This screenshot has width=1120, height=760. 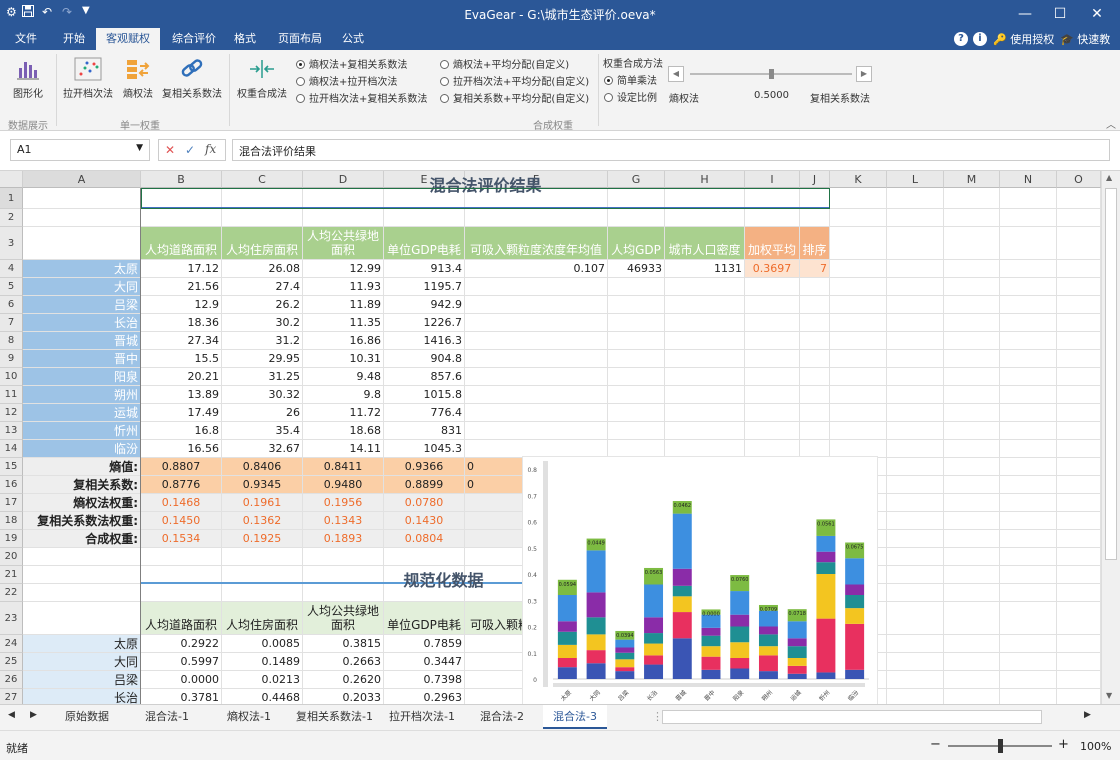 I want to click on row-header-16: 16, so click(x=11, y=485).